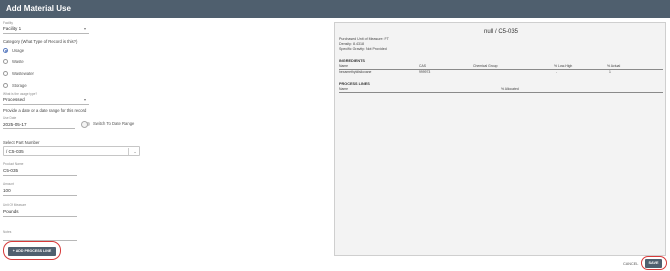  Describe the element at coordinates (46, 100) in the screenshot. I see `usage-type-select: Processed ▾` at that location.